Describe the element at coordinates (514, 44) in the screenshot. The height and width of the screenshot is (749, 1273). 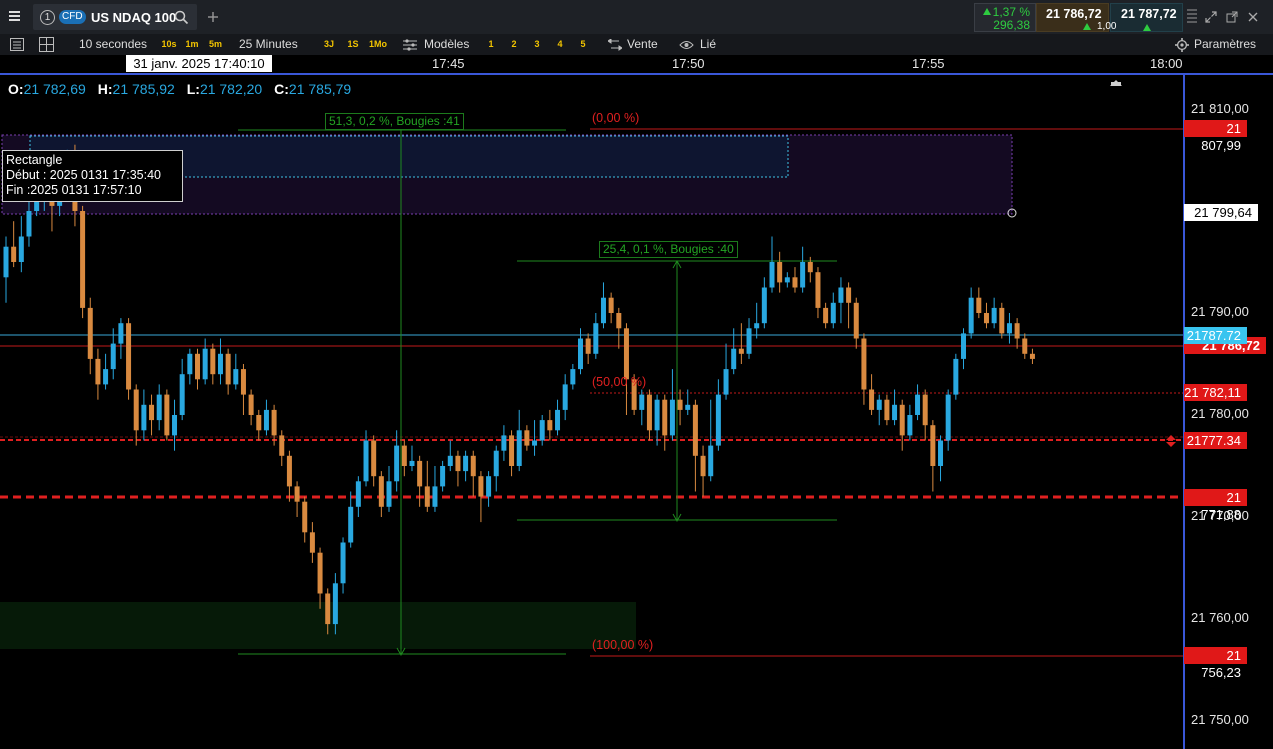
I see `slot-2: 2` at that location.